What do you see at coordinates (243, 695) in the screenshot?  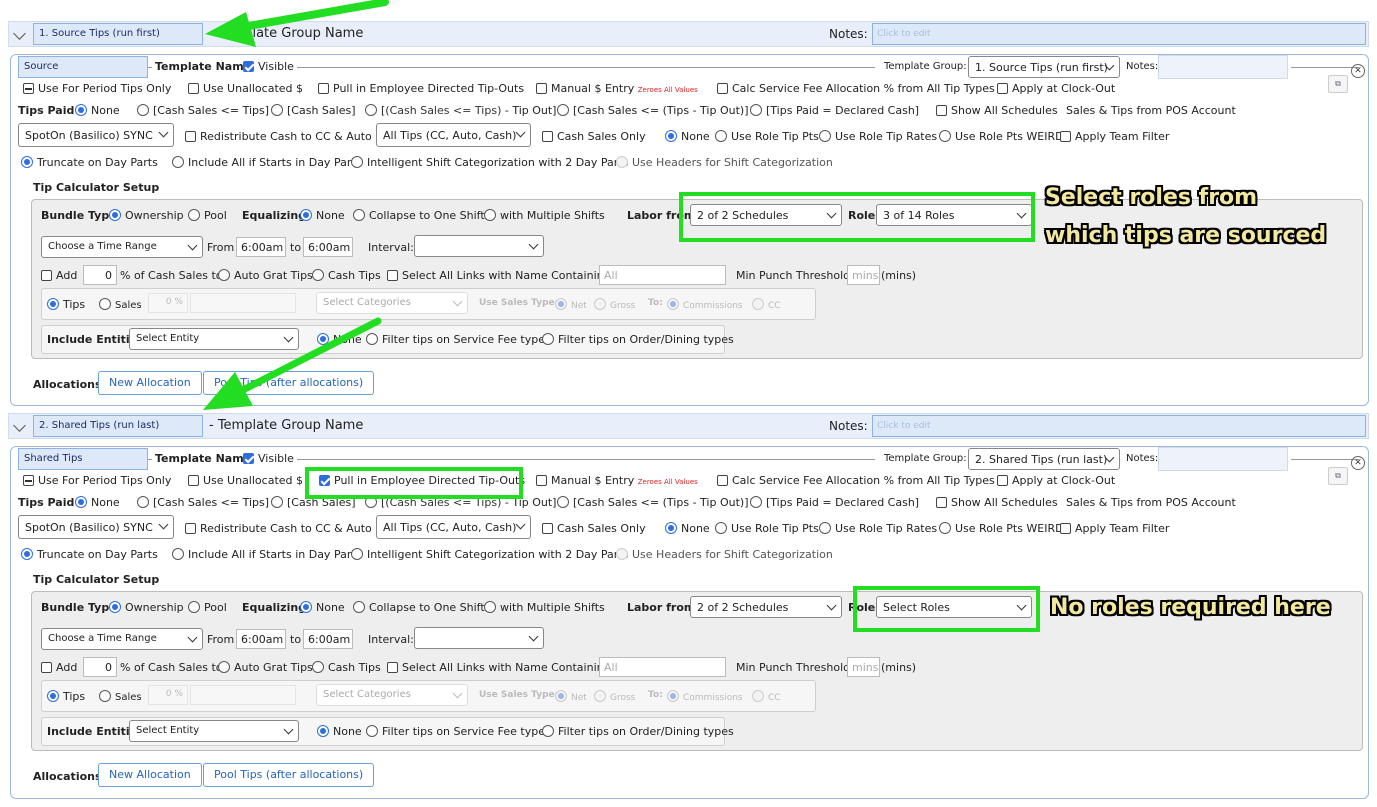 I see `sales-extra-input` at bounding box center [243, 695].